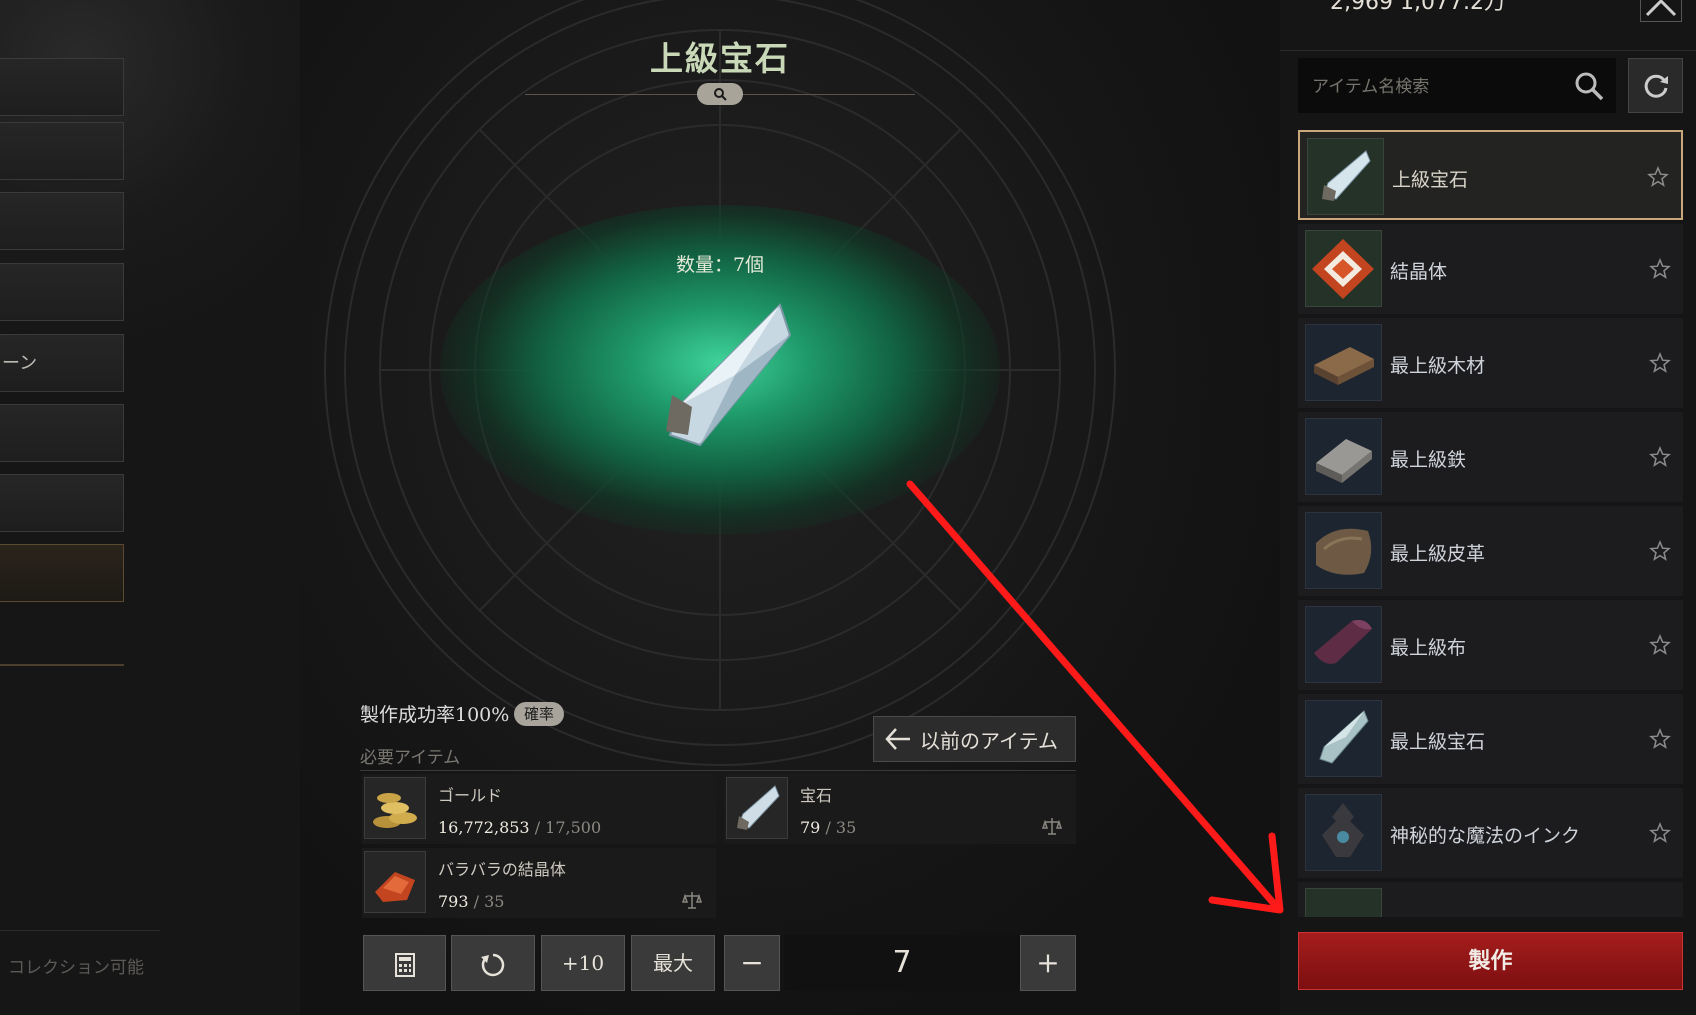 The width and height of the screenshot is (1696, 1015). I want to click on reset-icon, so click(493, 964).